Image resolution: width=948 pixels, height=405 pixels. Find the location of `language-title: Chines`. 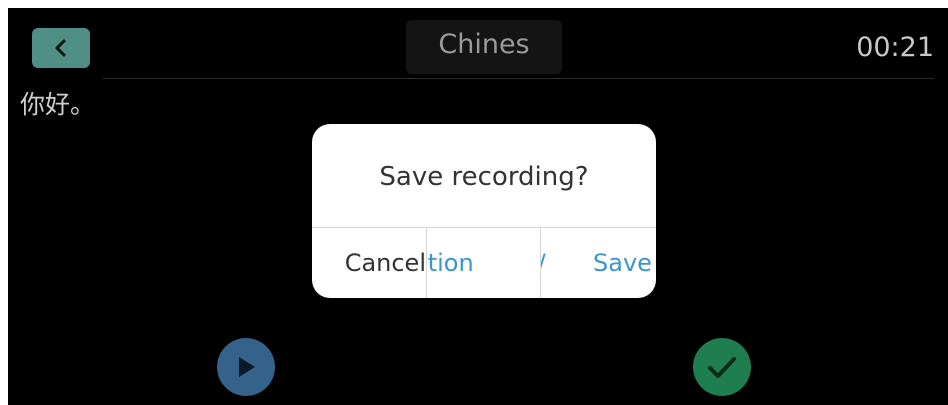

language-title: Chines is located at coordinates (484, 47).